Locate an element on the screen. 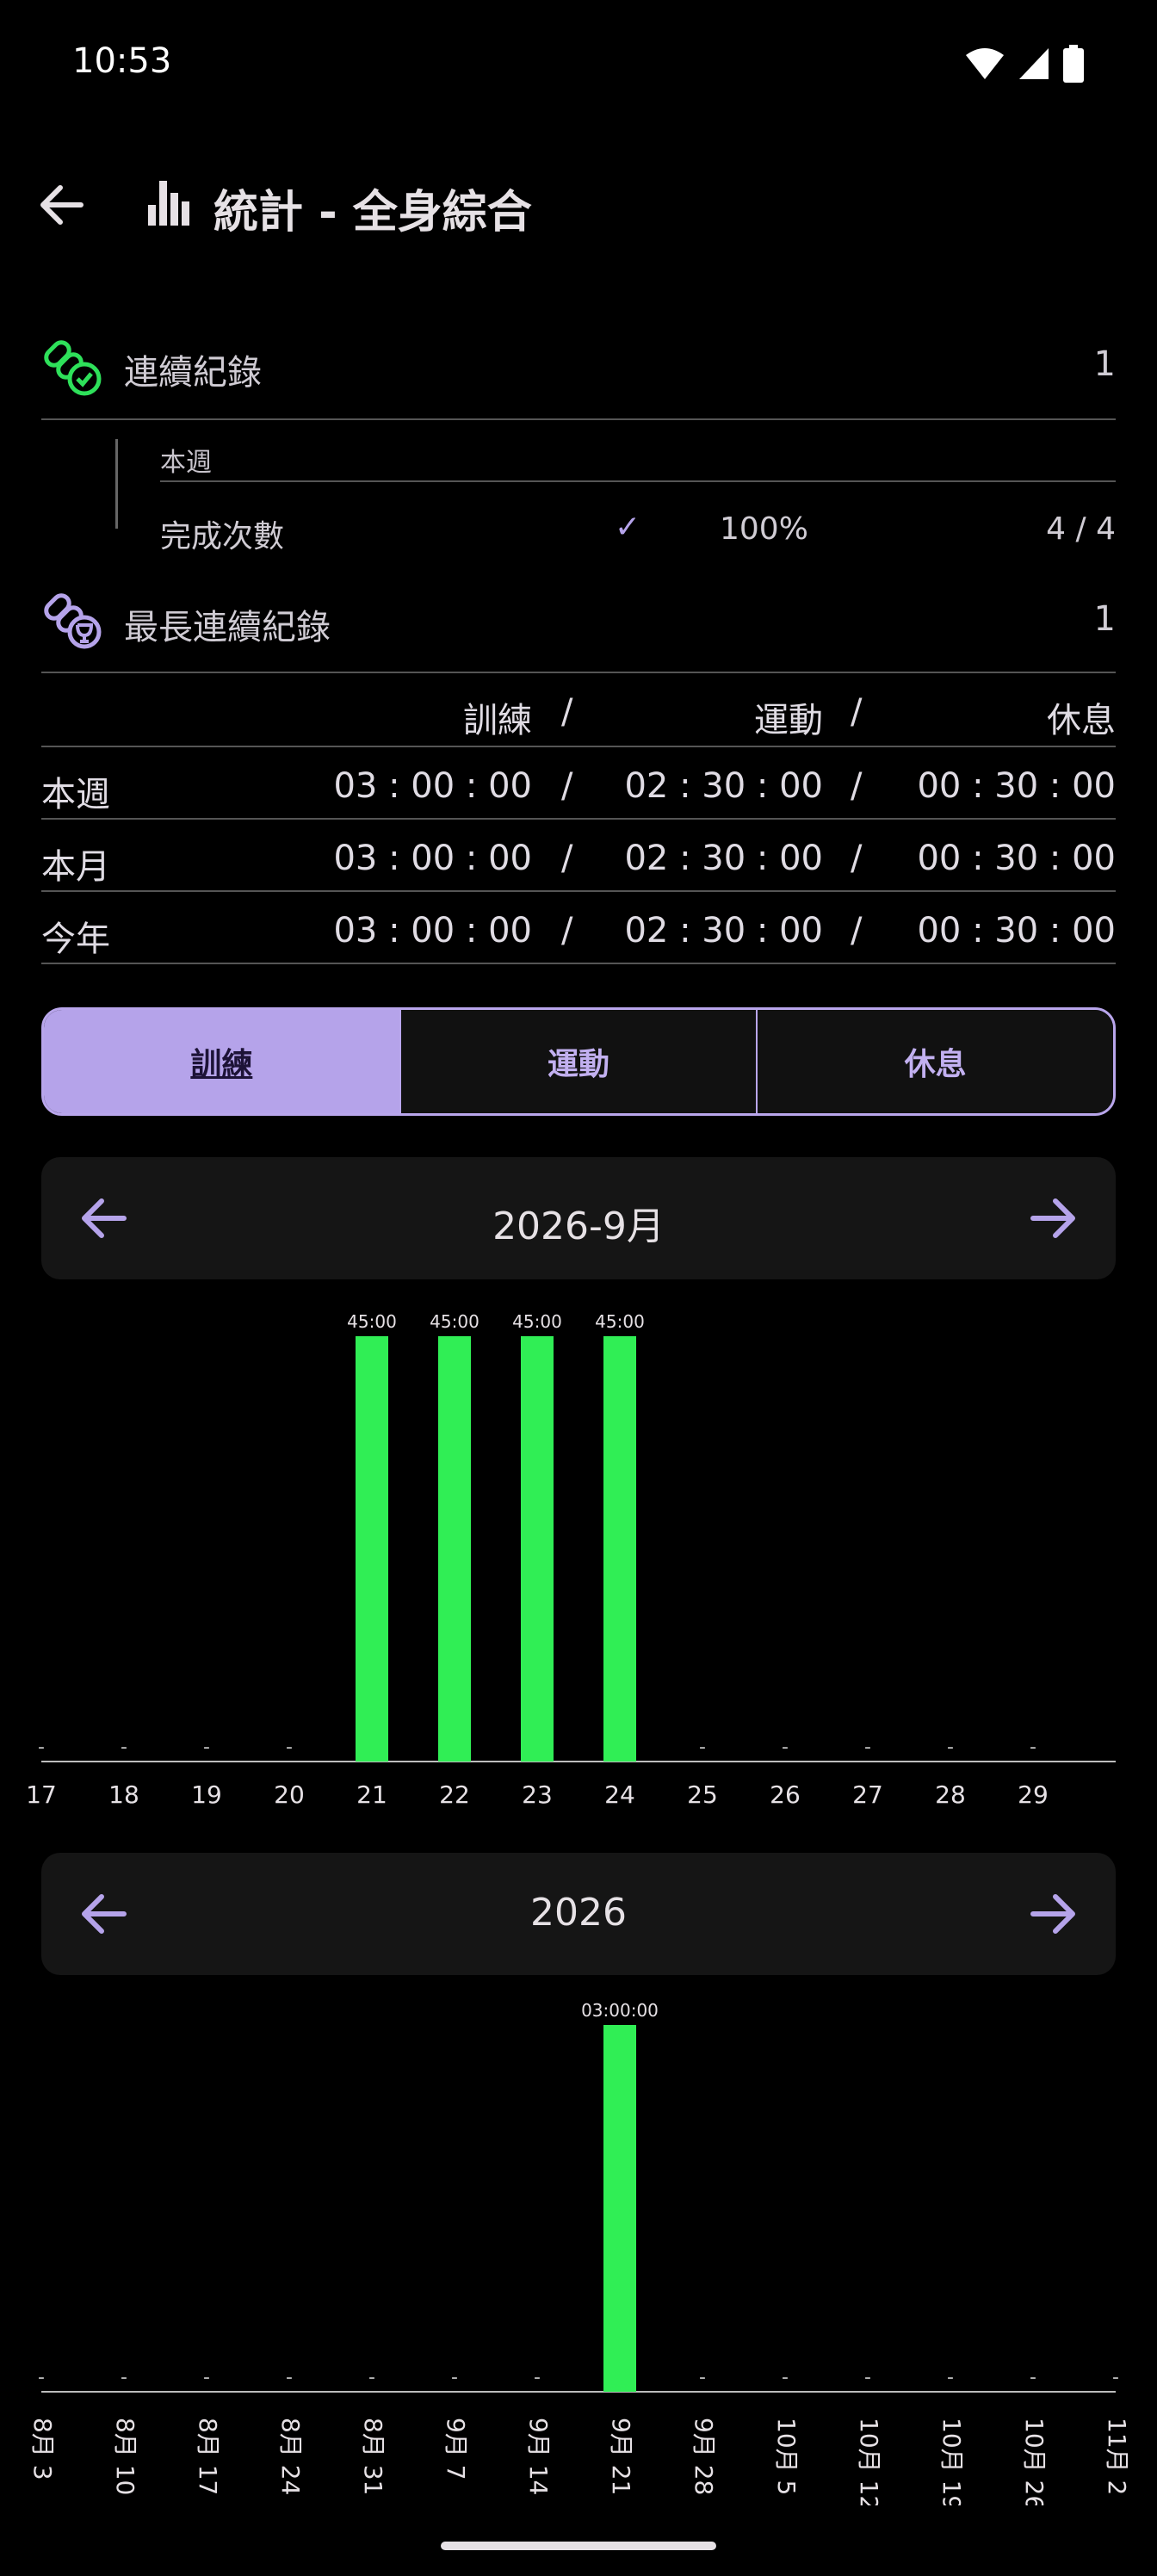  tick-label: 19 is located at coordinates (207, 1795).